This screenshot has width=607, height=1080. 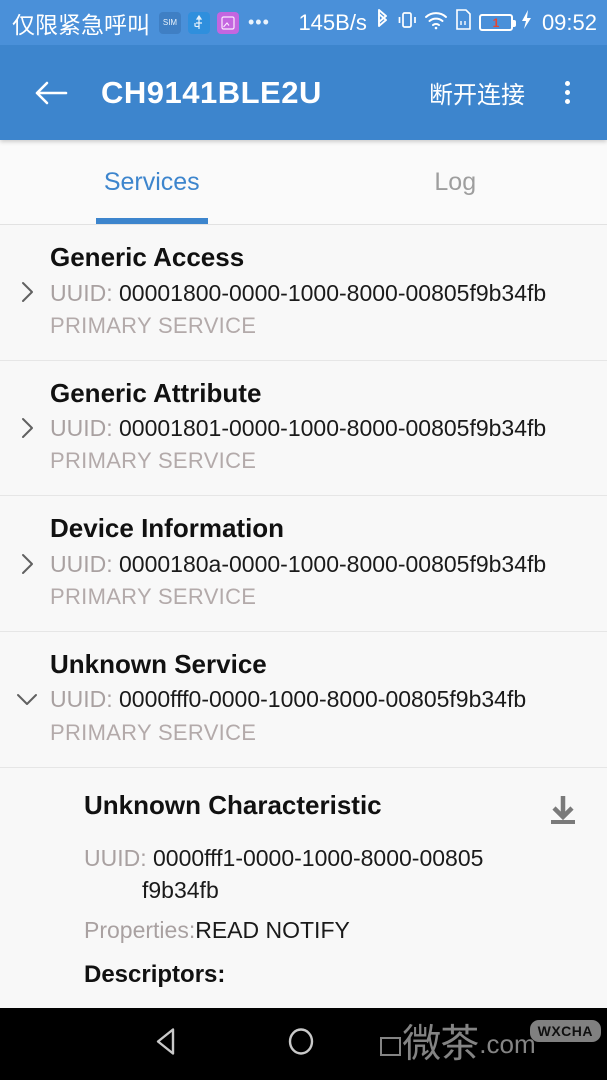 I want to click on charging-bolt-icon, so click(x=526, y=22).